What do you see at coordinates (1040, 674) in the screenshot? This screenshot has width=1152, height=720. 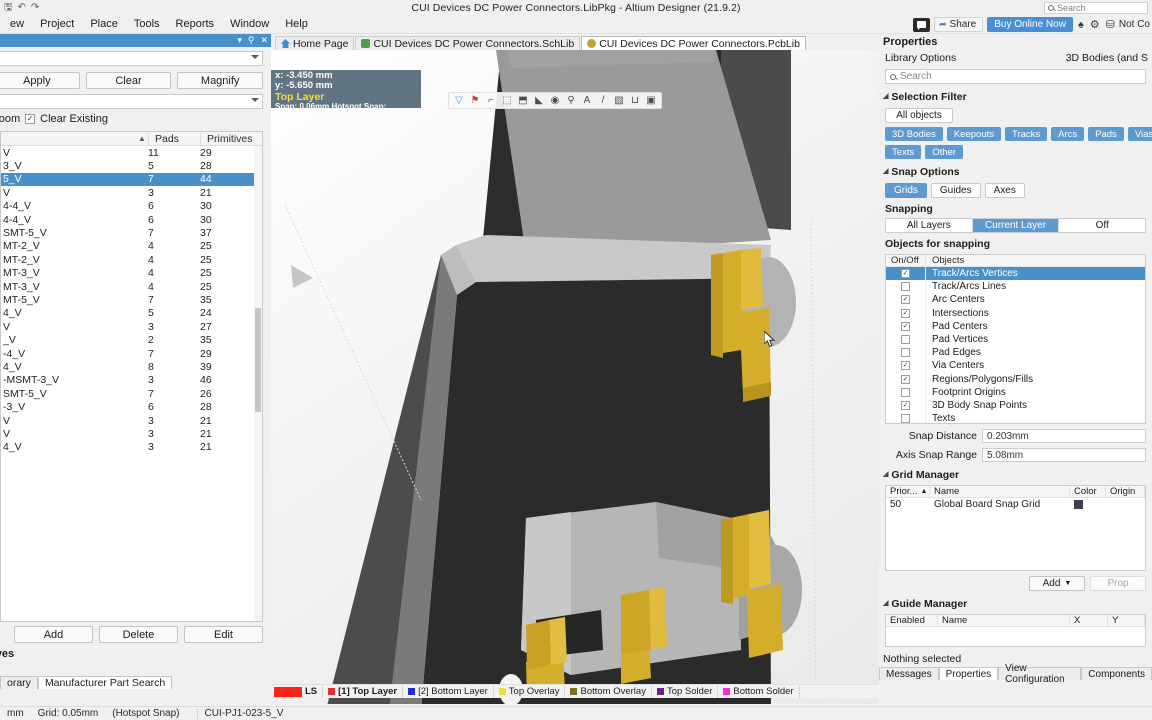 I see `properties-tab: View Configuration` at bounding box center [1040, 674].